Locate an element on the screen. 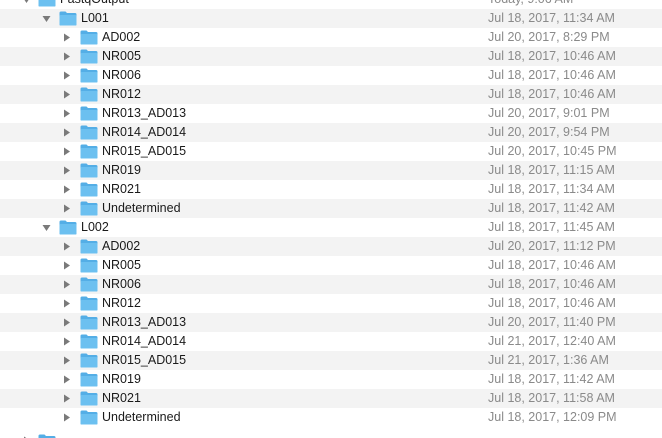 Image resolution: width=662 pixels, height=438 pixels. date-modified: Jul 20, 2017, 8:29 PM is located at coordinates (549, 37).